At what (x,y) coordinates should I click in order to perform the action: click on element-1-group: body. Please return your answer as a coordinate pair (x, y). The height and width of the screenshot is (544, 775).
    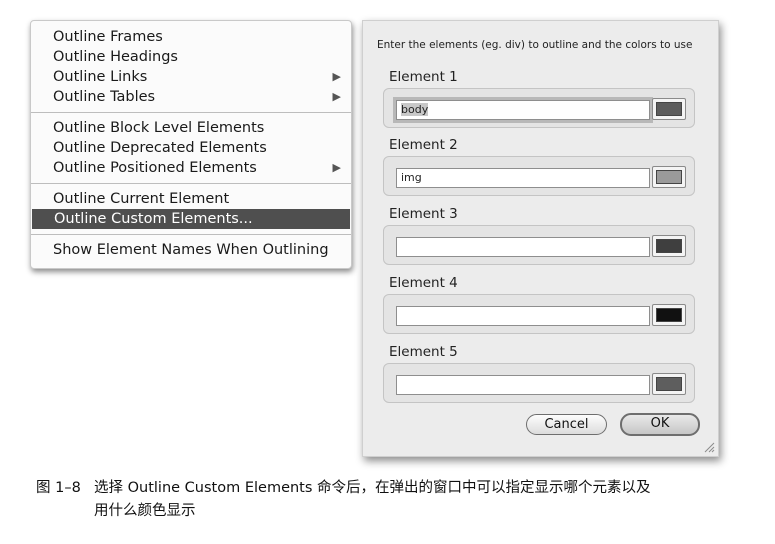
    Looking at the image, I should click on (539, 108).